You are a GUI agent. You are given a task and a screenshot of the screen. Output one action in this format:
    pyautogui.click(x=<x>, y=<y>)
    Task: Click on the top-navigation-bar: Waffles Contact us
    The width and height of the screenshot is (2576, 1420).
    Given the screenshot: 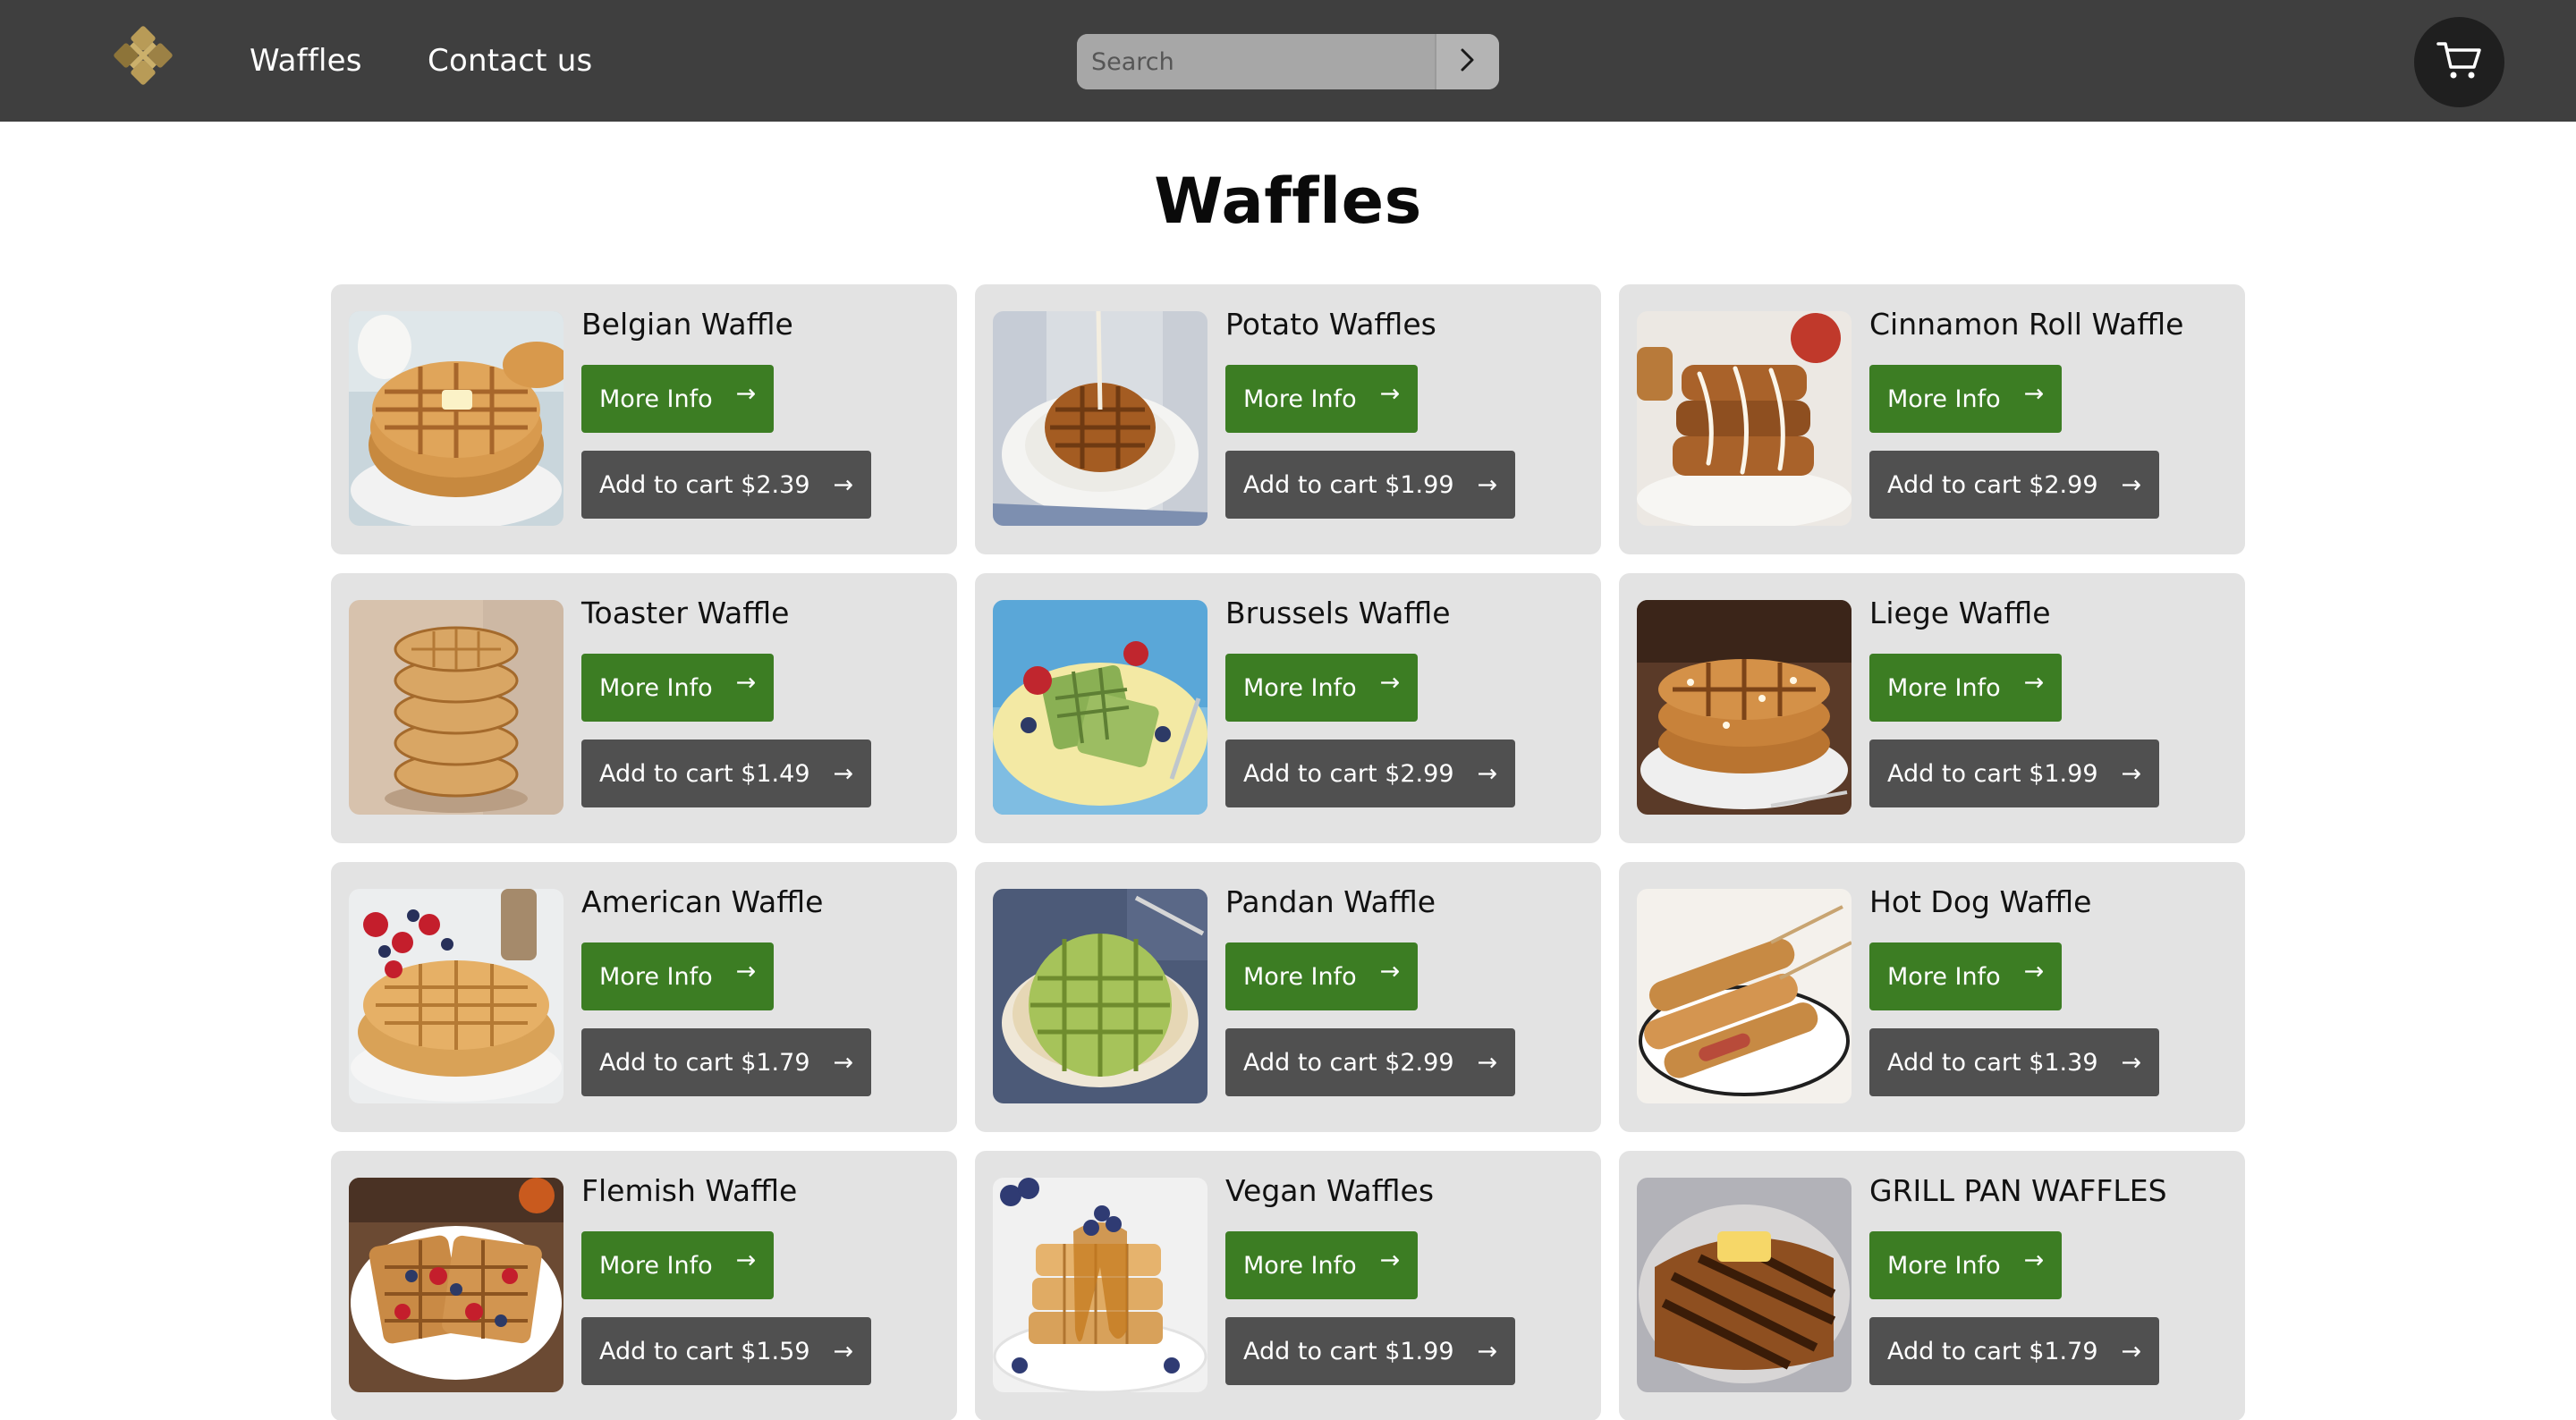 What is the action you would take?
    pyautogui.click(x=1288, y=61)
    